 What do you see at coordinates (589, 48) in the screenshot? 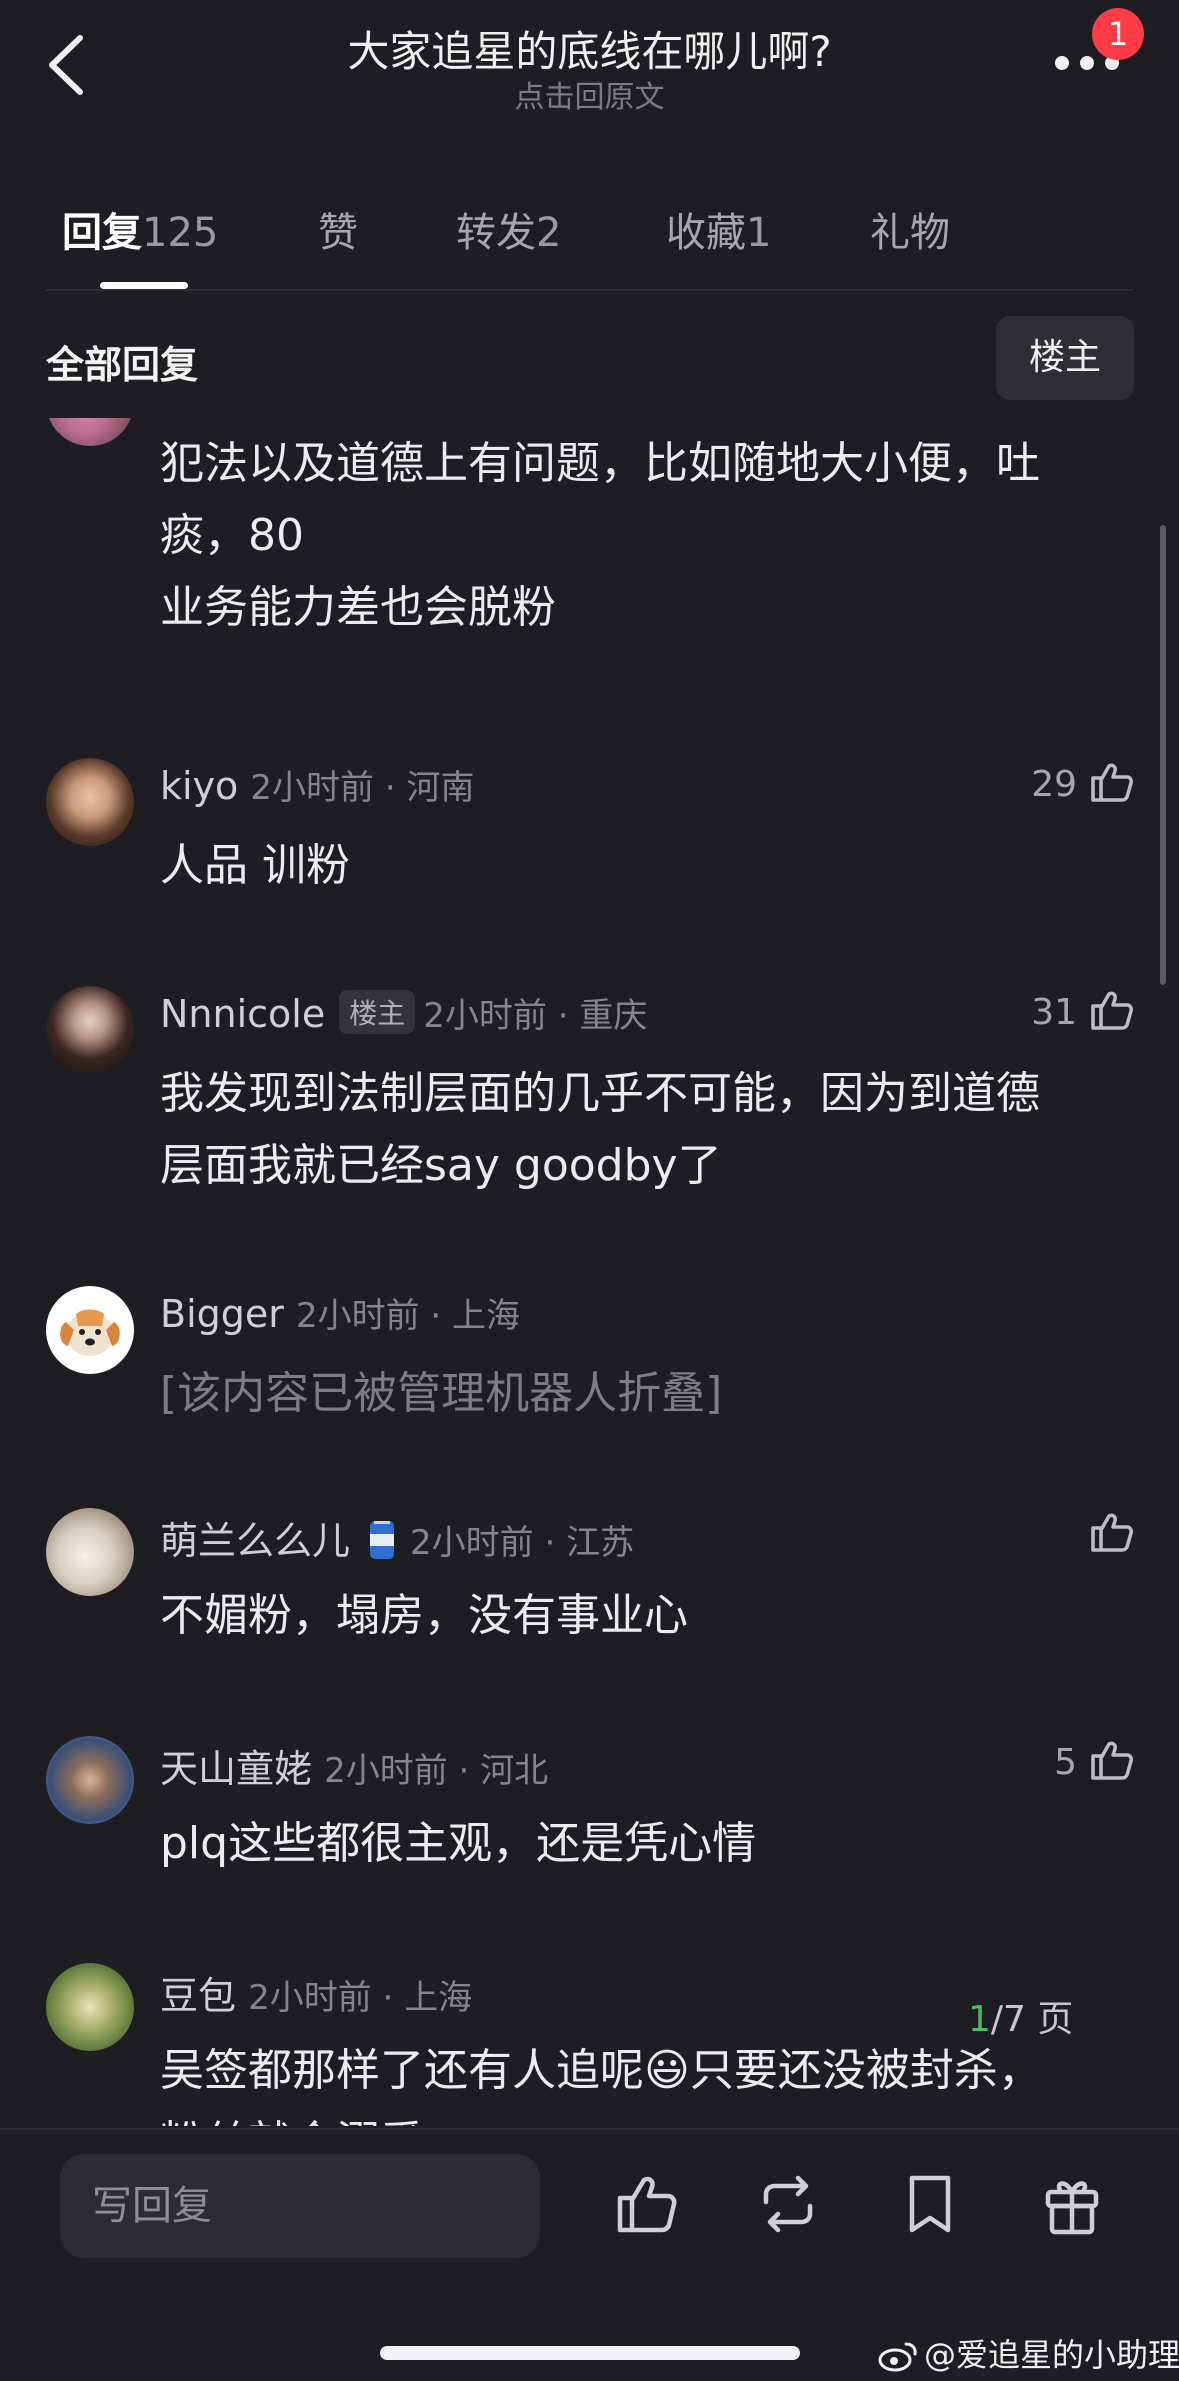
I see `page-title: 大家追星的底线在哪儿啊?` at bounding box center [589, 48].